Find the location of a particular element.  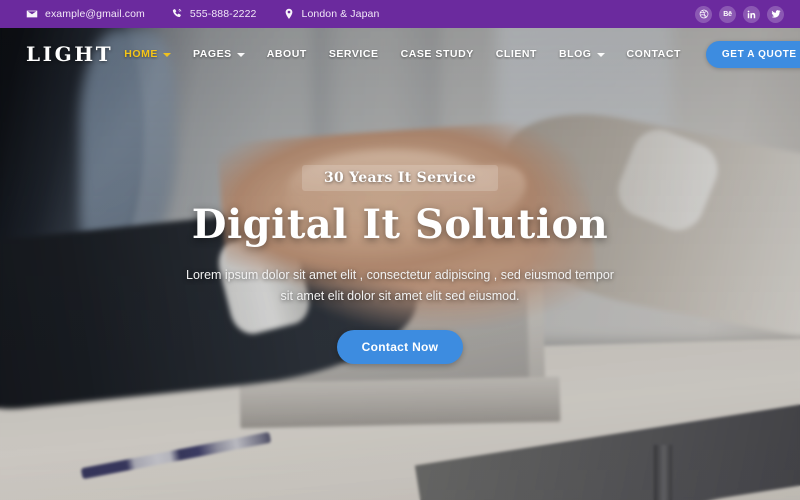

topbar-email-text: example@gmail.com is located at coordinates (95, 14).